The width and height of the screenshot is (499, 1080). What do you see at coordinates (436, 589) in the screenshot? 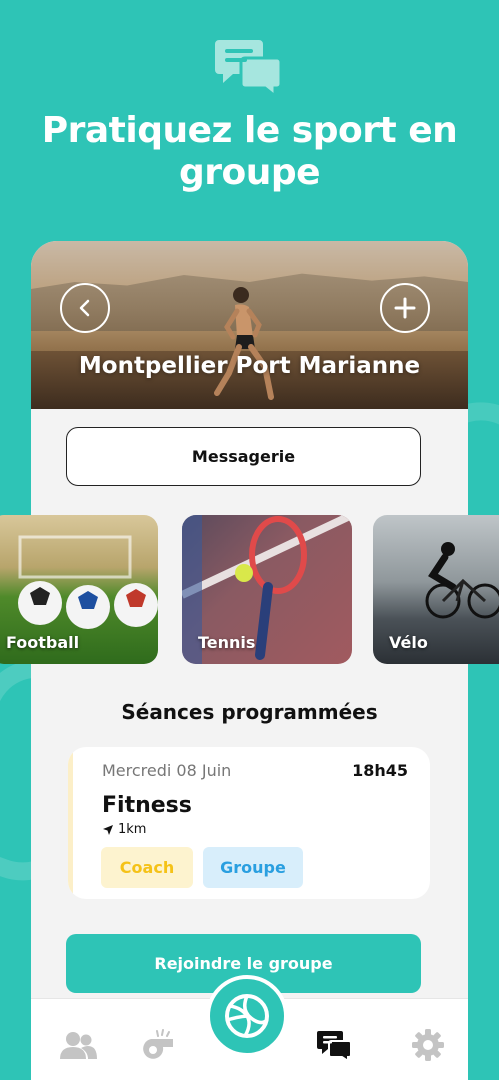
I see `sport-card-velo: Vélo` at bounding box center [436, 589].